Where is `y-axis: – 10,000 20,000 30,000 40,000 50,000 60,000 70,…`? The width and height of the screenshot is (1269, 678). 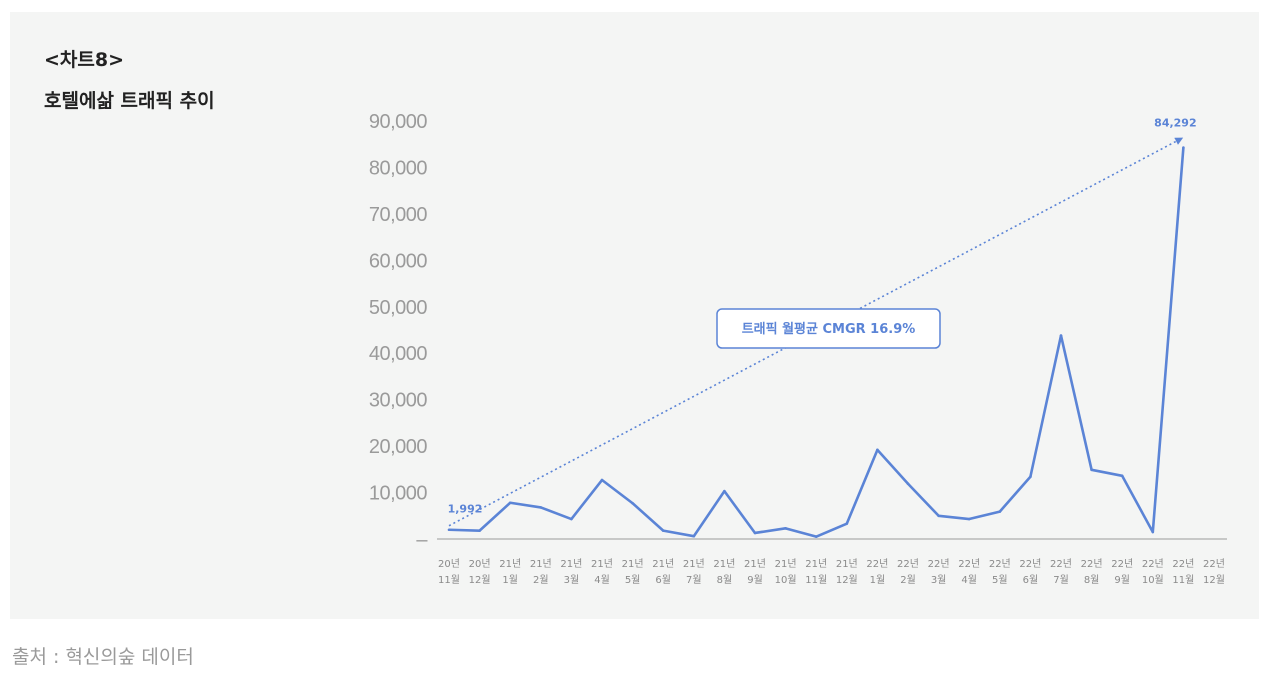
y-axis: – 10,000 20,000 30,000 40,000 50,000 60,000 70,… is located at coordinates (399, 331).